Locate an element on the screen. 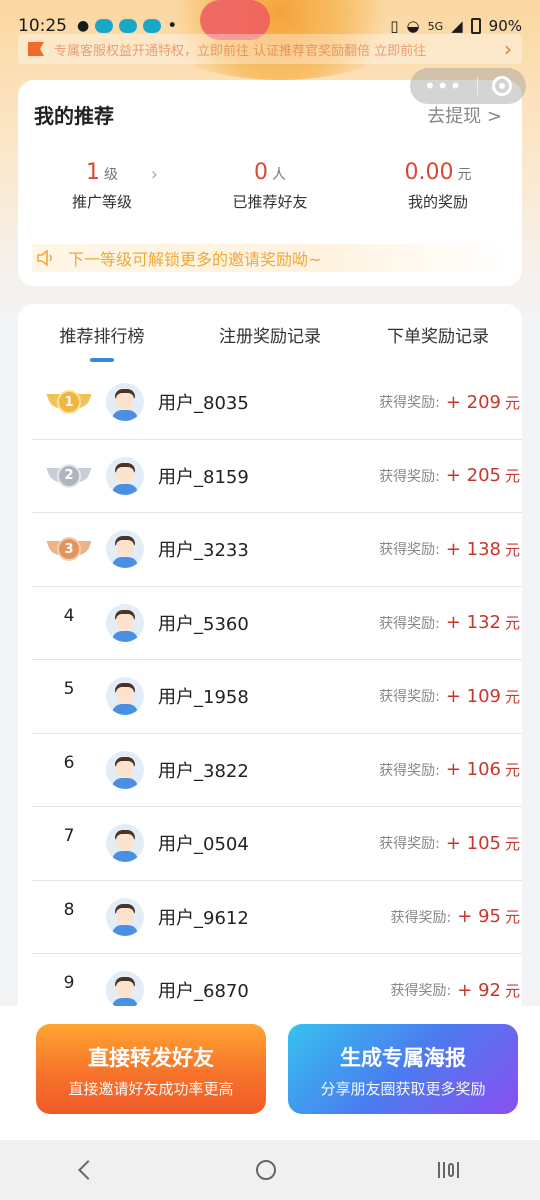 This screenshot has height=1200, width=540. network-type: 5G is located at coordinates (435, 26).